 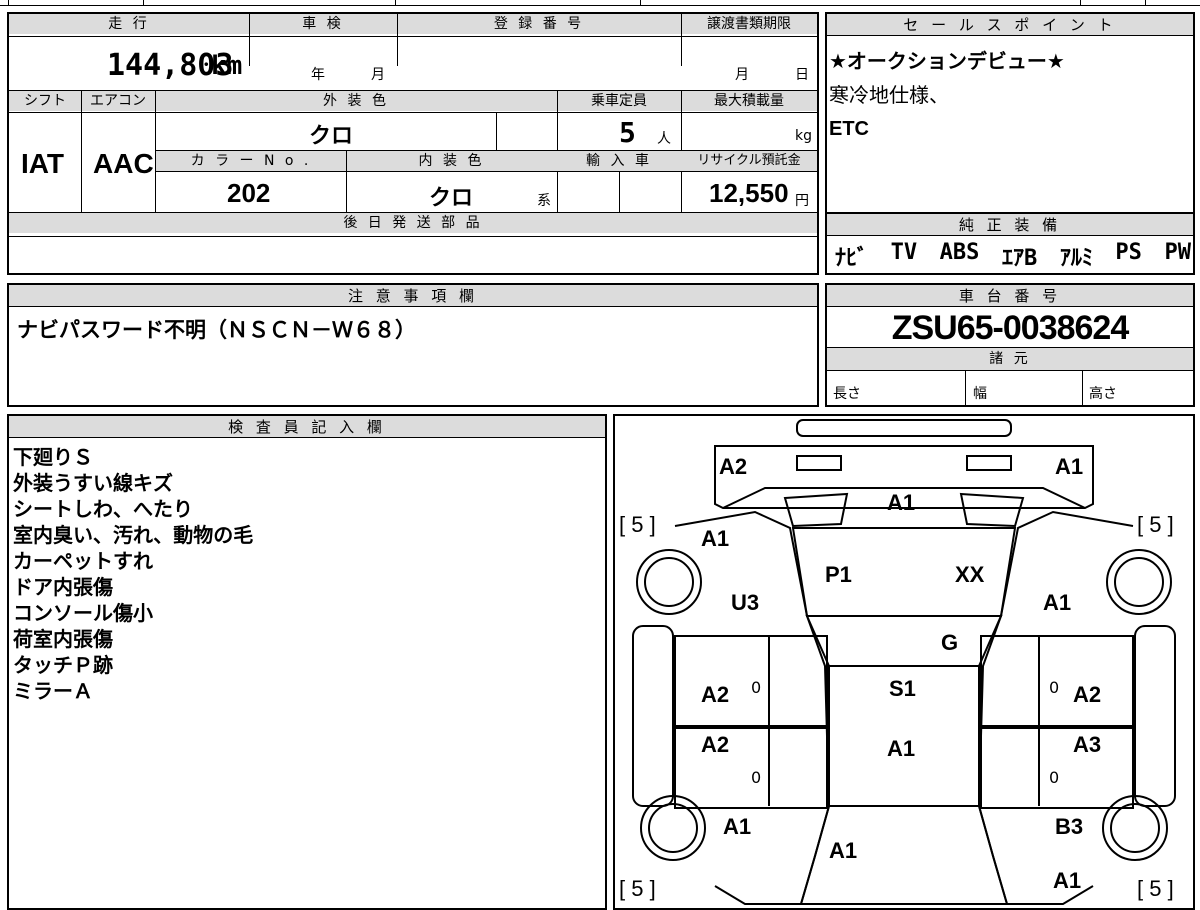 I want to click on capacity-unit: 人, so click(x=664, y=139).